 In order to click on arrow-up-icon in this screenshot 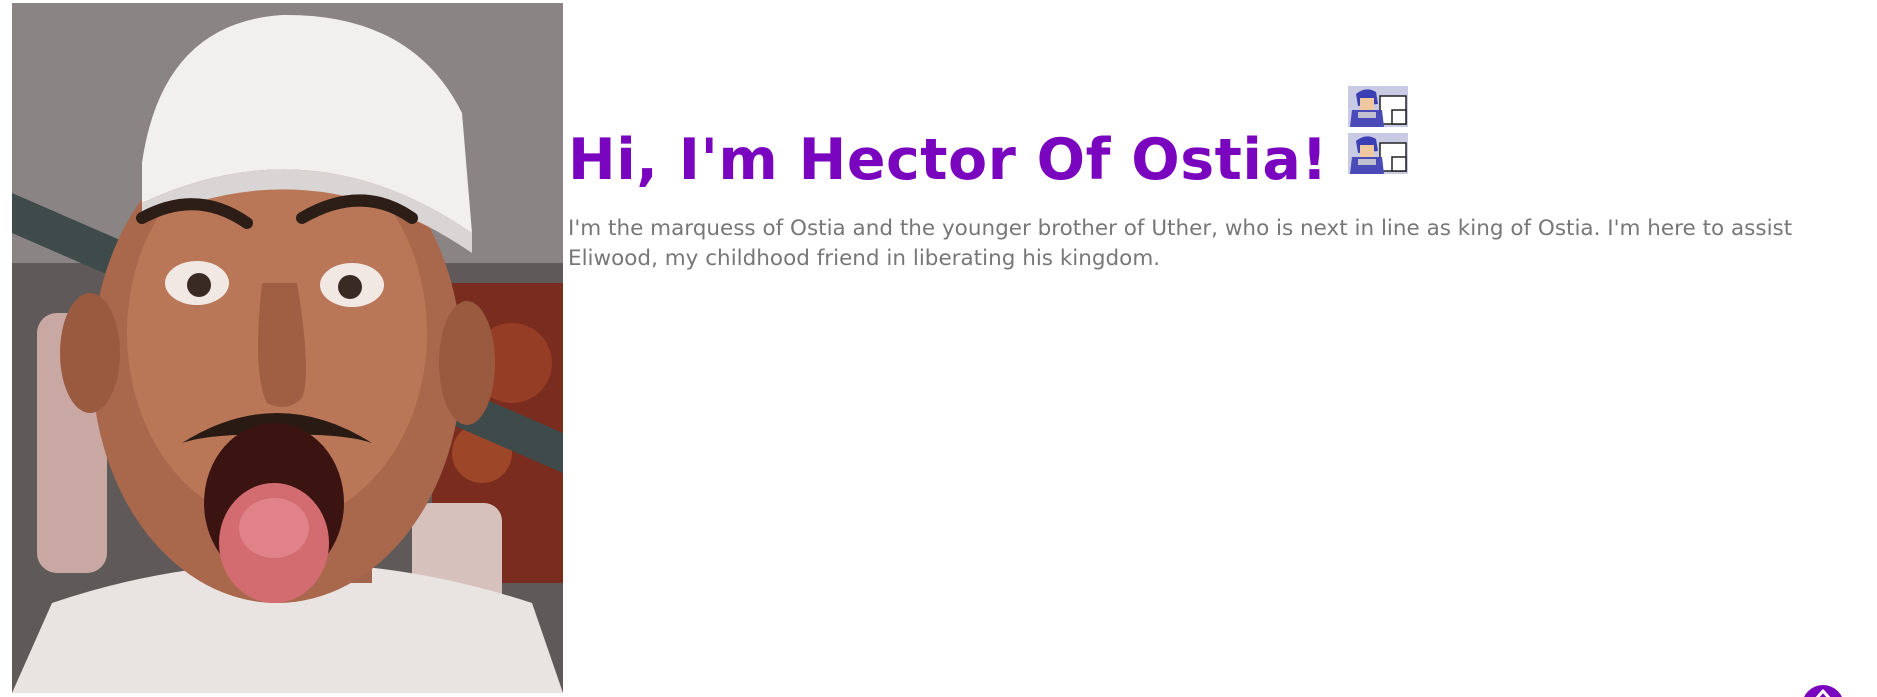, I will do `click(1823, 693)`.